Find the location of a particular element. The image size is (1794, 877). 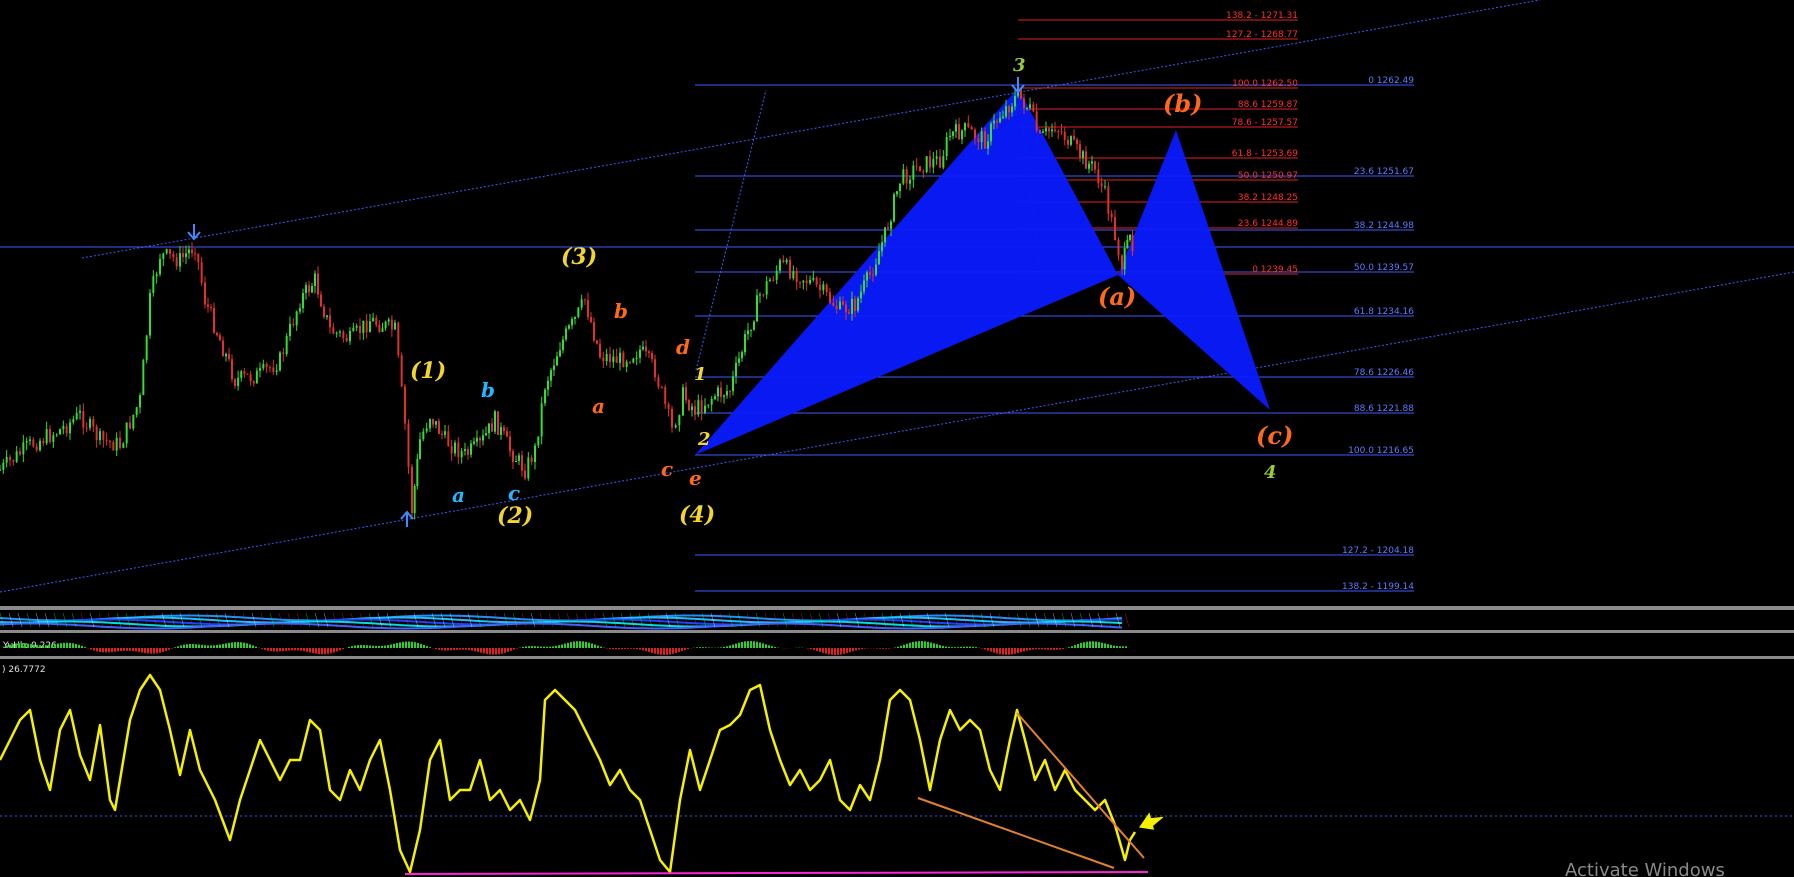

panel-separators is located at coordinates (897, 632).